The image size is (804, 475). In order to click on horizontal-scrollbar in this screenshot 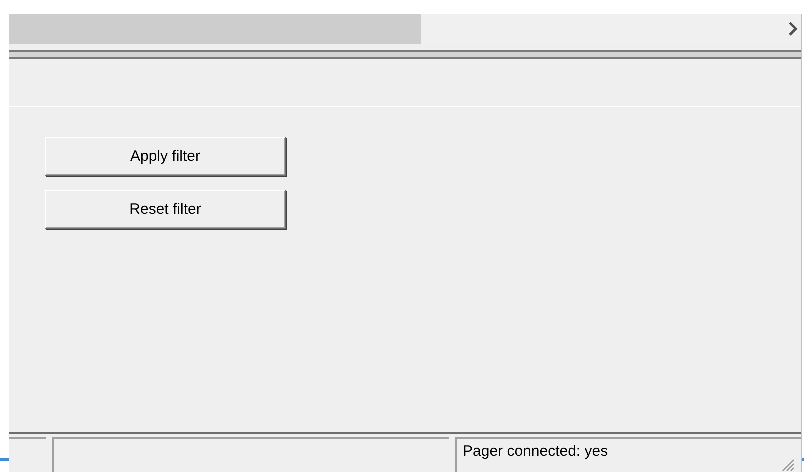, I will do `click(405, 29)`.